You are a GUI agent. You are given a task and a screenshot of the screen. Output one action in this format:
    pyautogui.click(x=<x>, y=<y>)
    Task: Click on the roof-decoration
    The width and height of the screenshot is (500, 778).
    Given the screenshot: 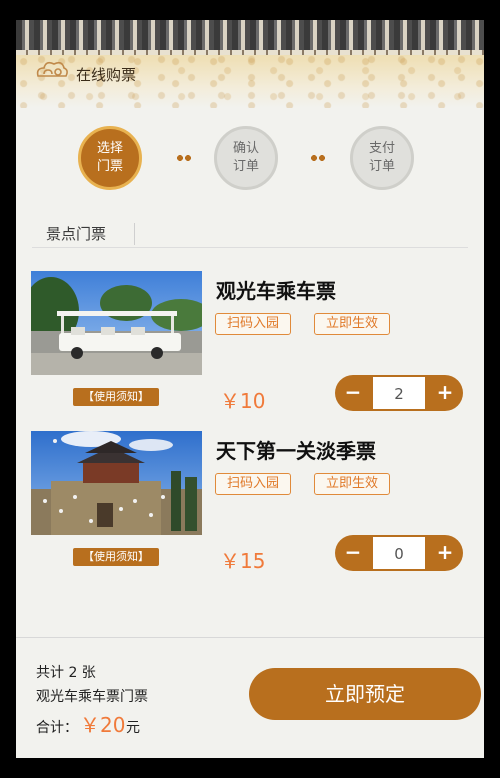 What is the action you would take?
    pyautogui.click(x=250, y=36)
    